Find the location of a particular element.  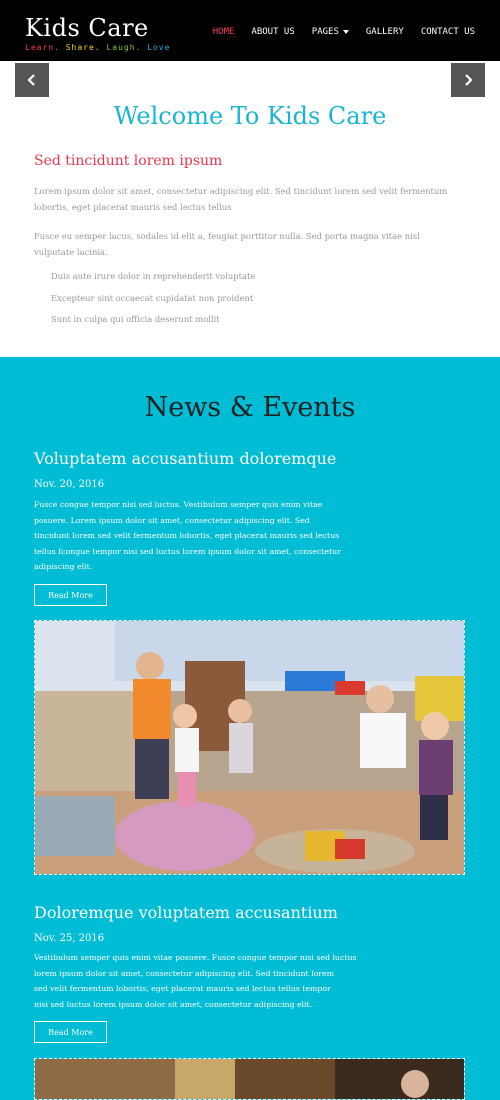

tagline-word: Share. is located at coordinates (80, 47).